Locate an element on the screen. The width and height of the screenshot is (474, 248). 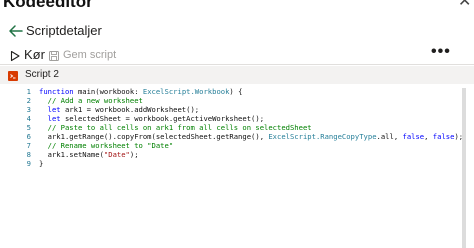
code-line: // Rename worksheet to "Date" is located at coordinates (106, 145).